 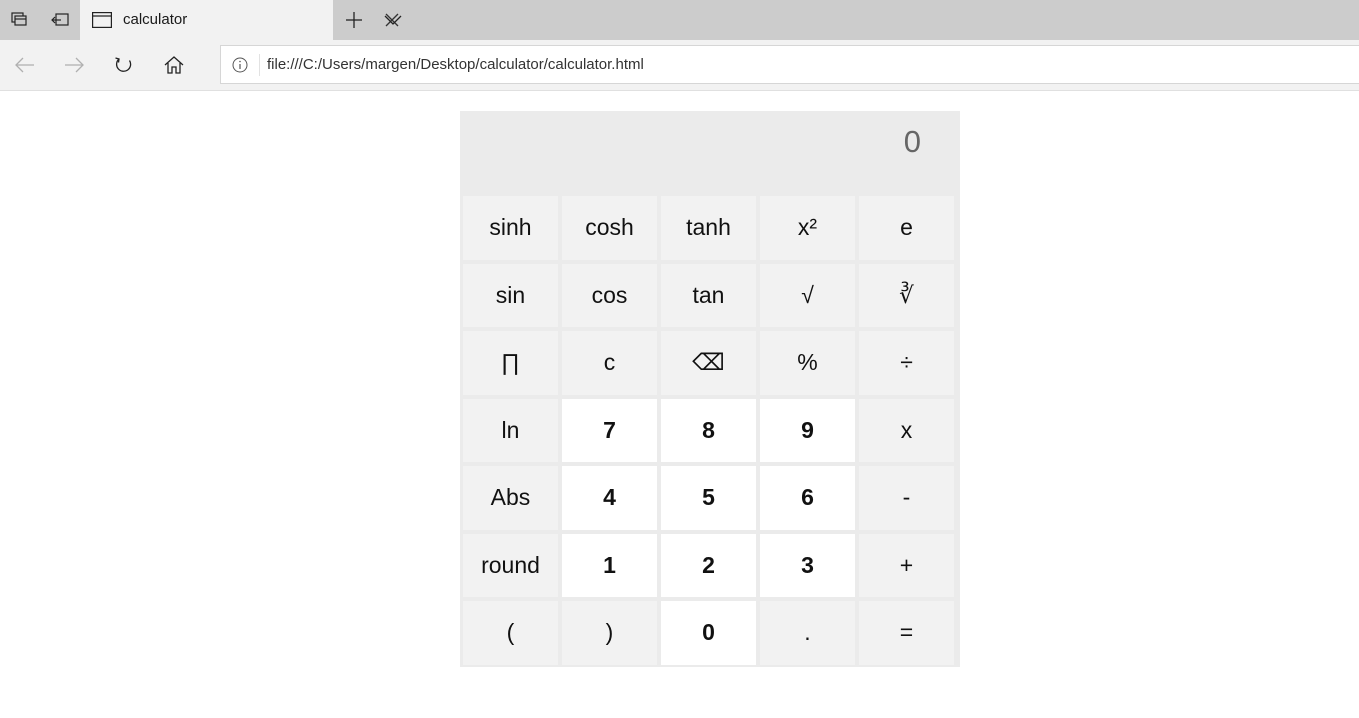 I want to click on key-tanh: tanh, so click(x=708, y=228).